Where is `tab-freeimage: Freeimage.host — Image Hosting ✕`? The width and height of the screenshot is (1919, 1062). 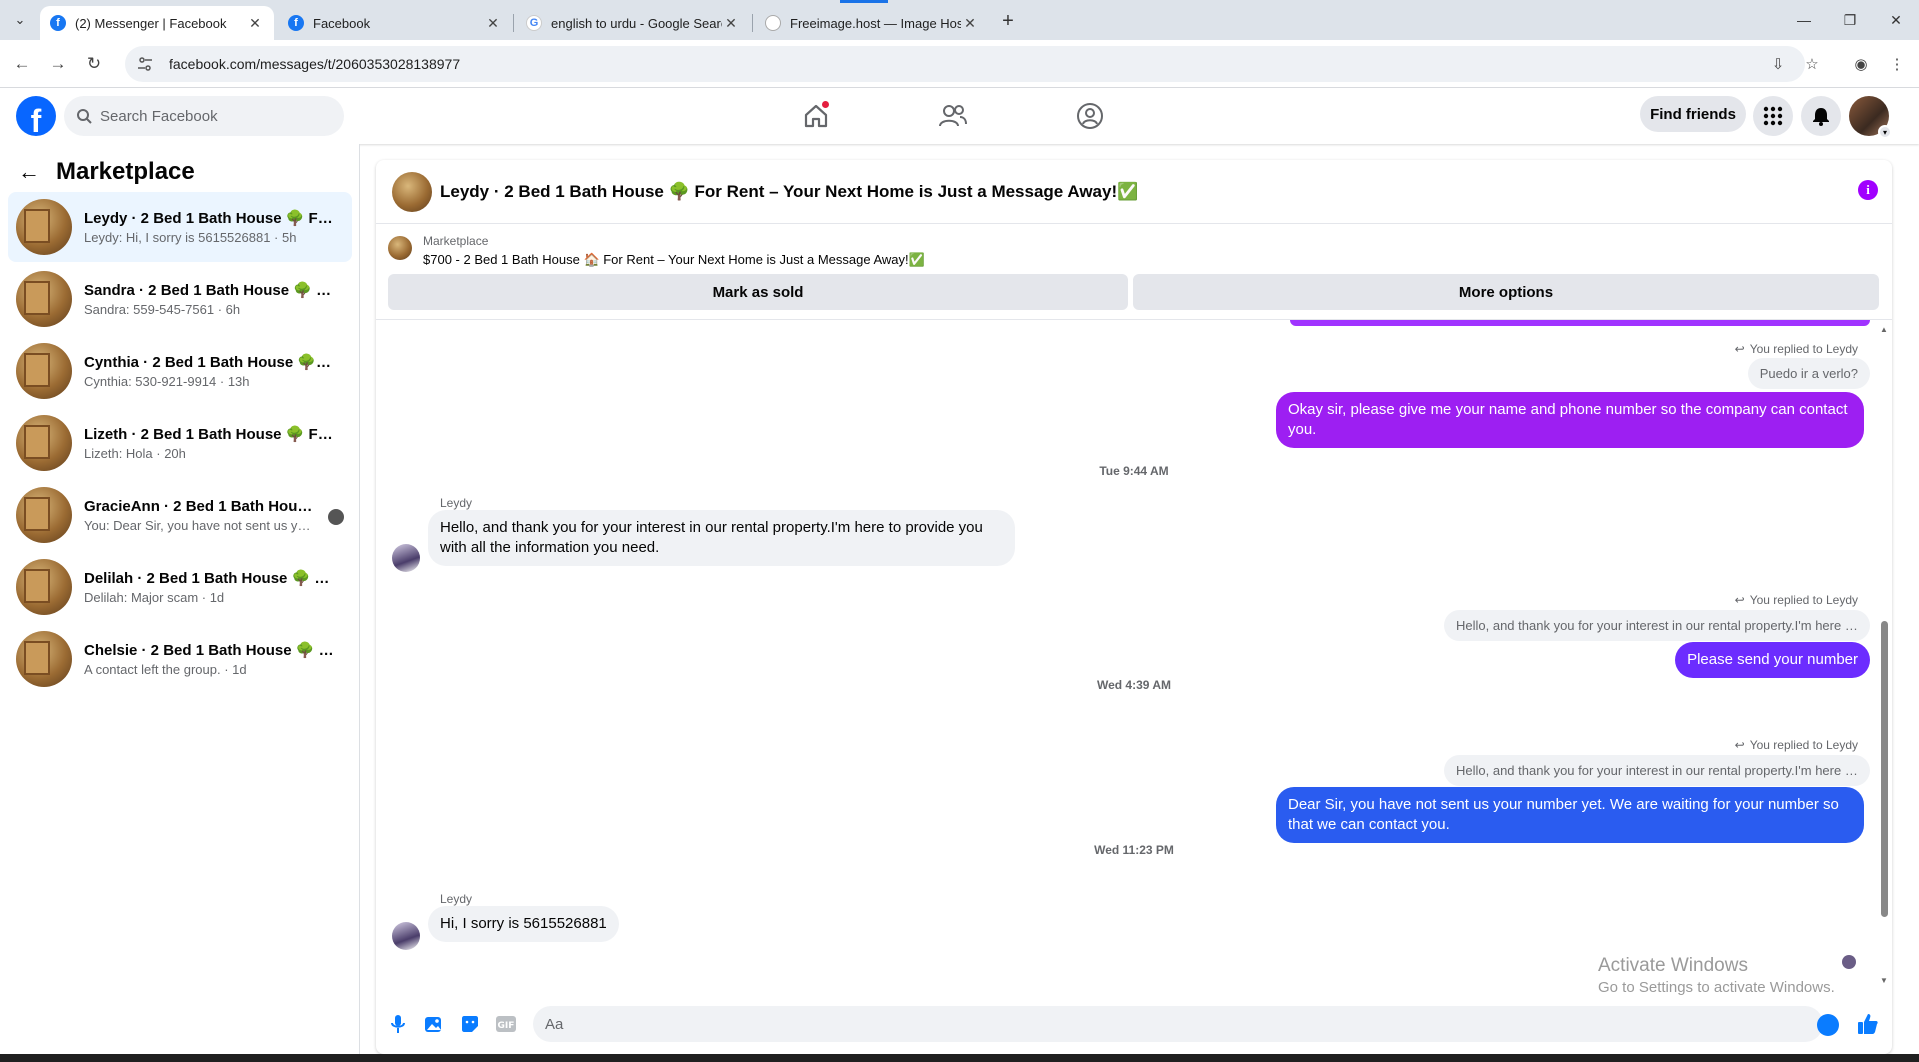
tab-freeimage: Freeimage.host — Image Hosting ✕ is located at coordinates (872, 23).